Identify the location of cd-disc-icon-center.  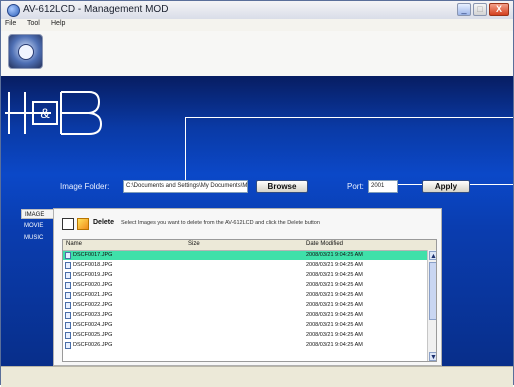
(26, 52).